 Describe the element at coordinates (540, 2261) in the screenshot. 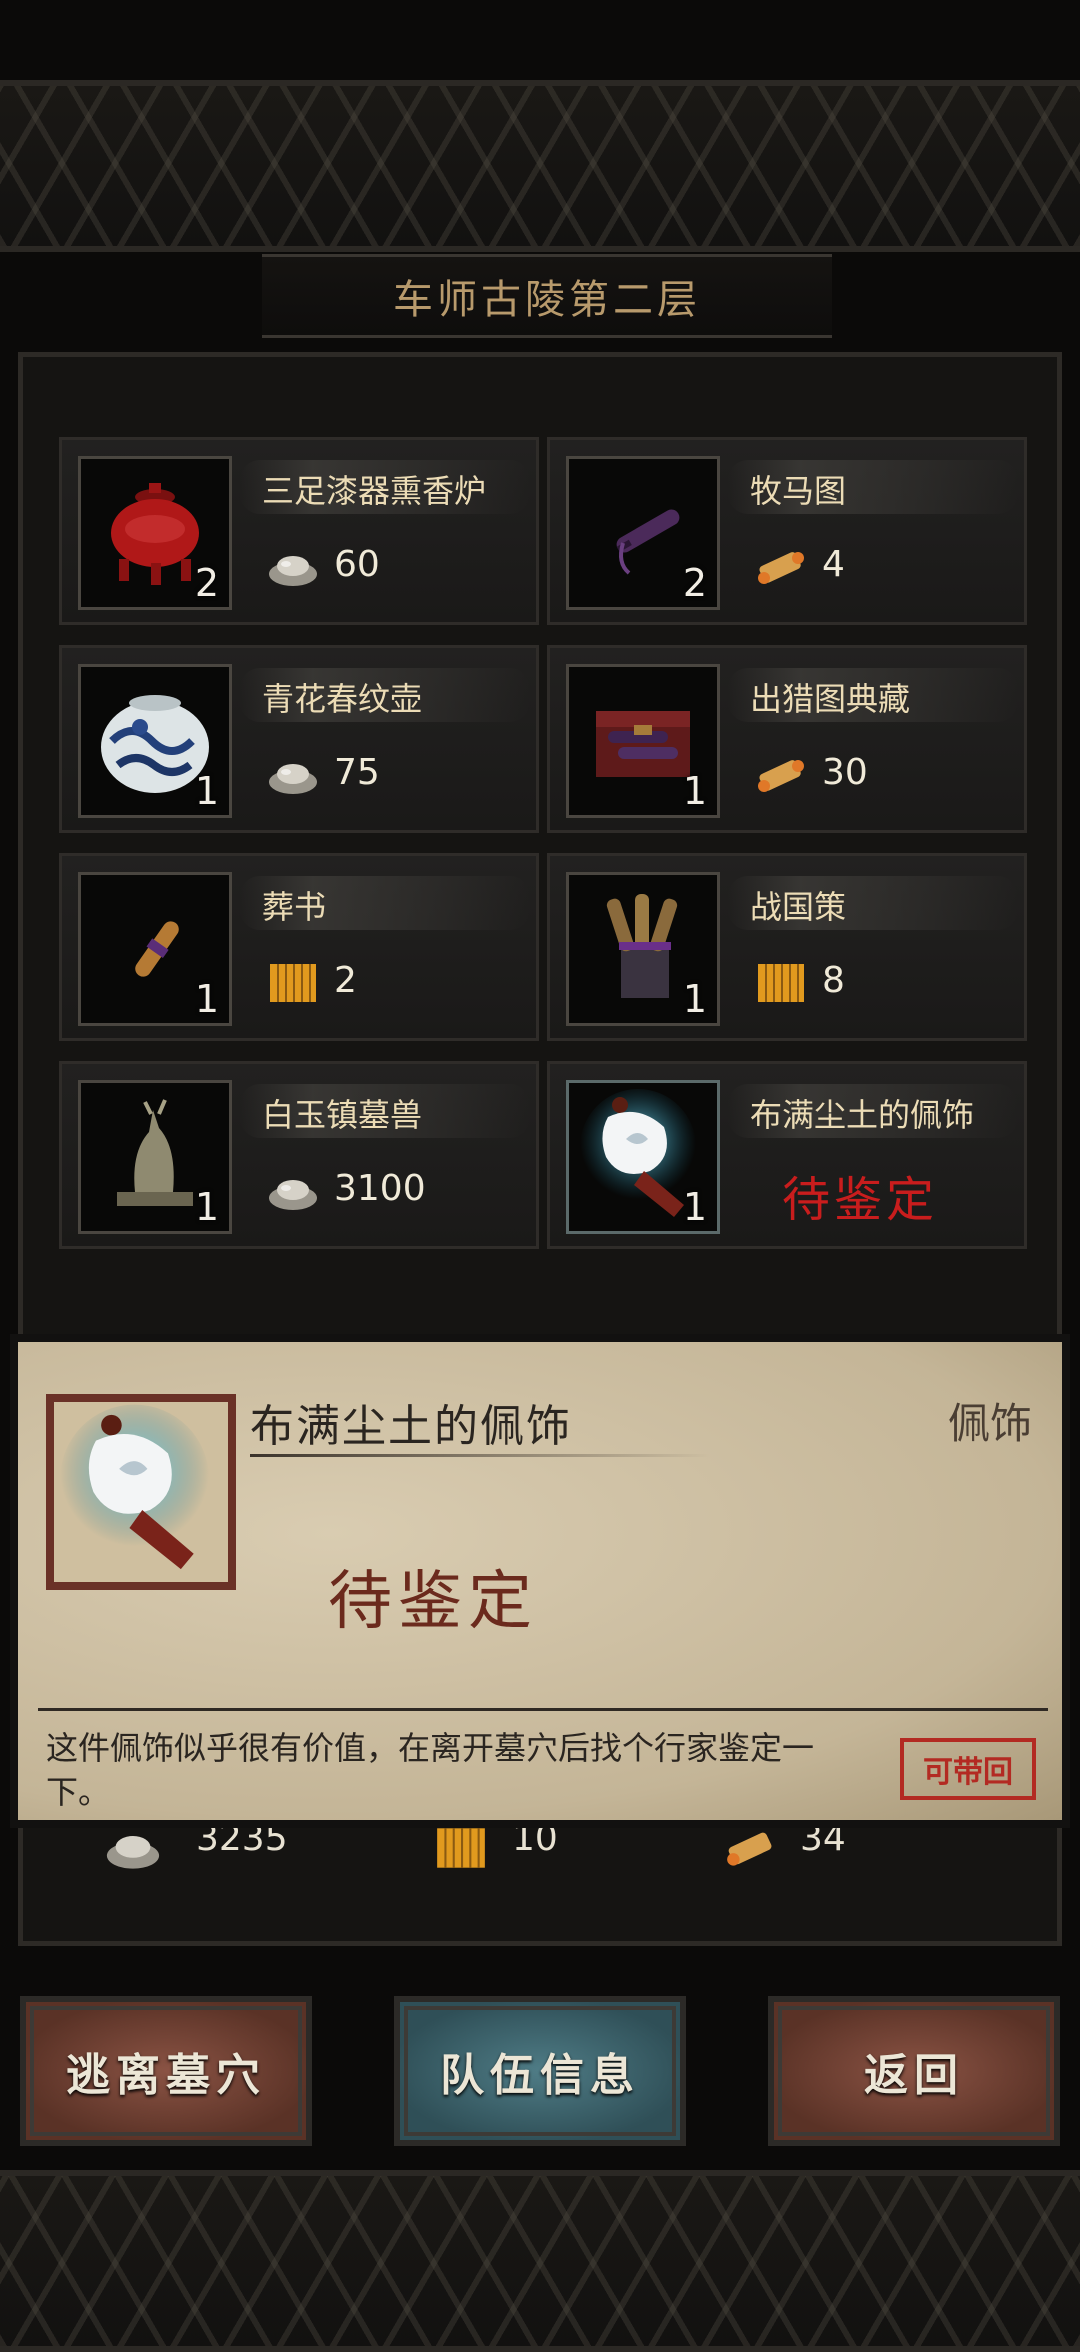

I see `bottom-frieze` at that location.